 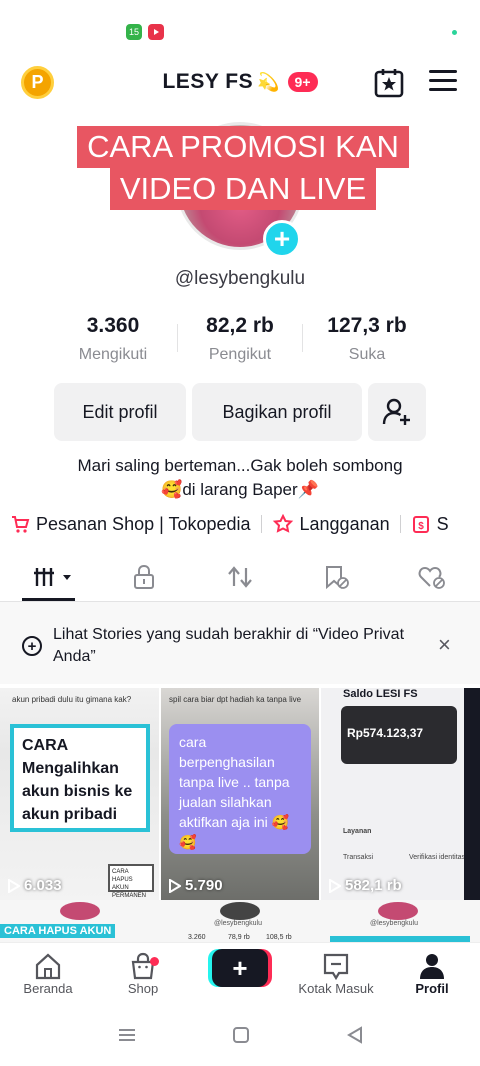 I want to click on video-comment-text: akun pribadi dulu itu gimana kak?, so click(x=72, y=699).